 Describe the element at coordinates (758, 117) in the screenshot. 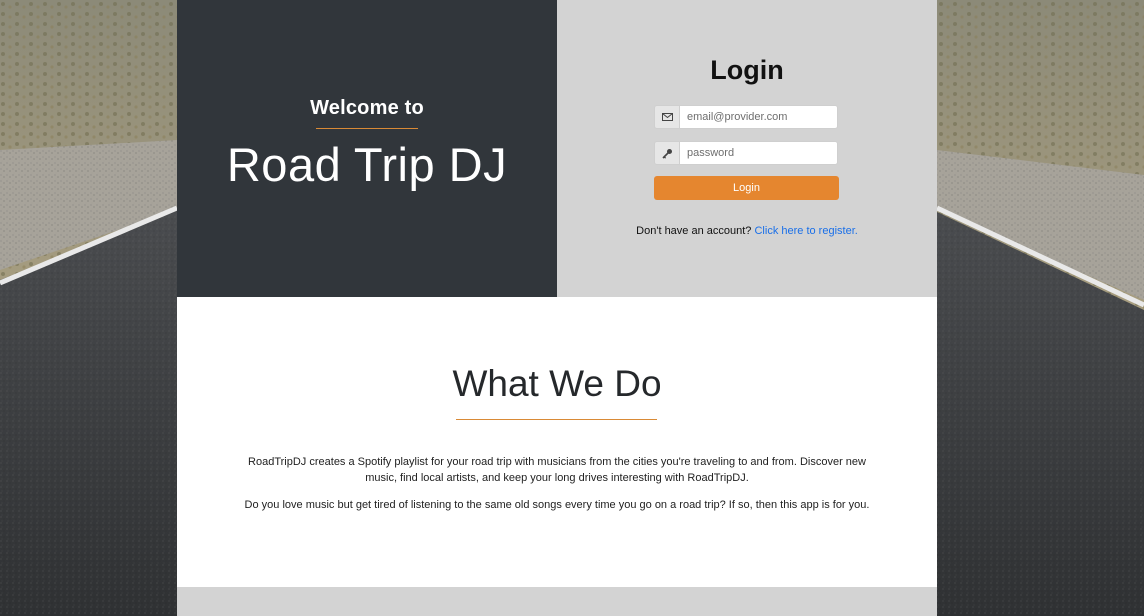

I see `email-input` at that location.